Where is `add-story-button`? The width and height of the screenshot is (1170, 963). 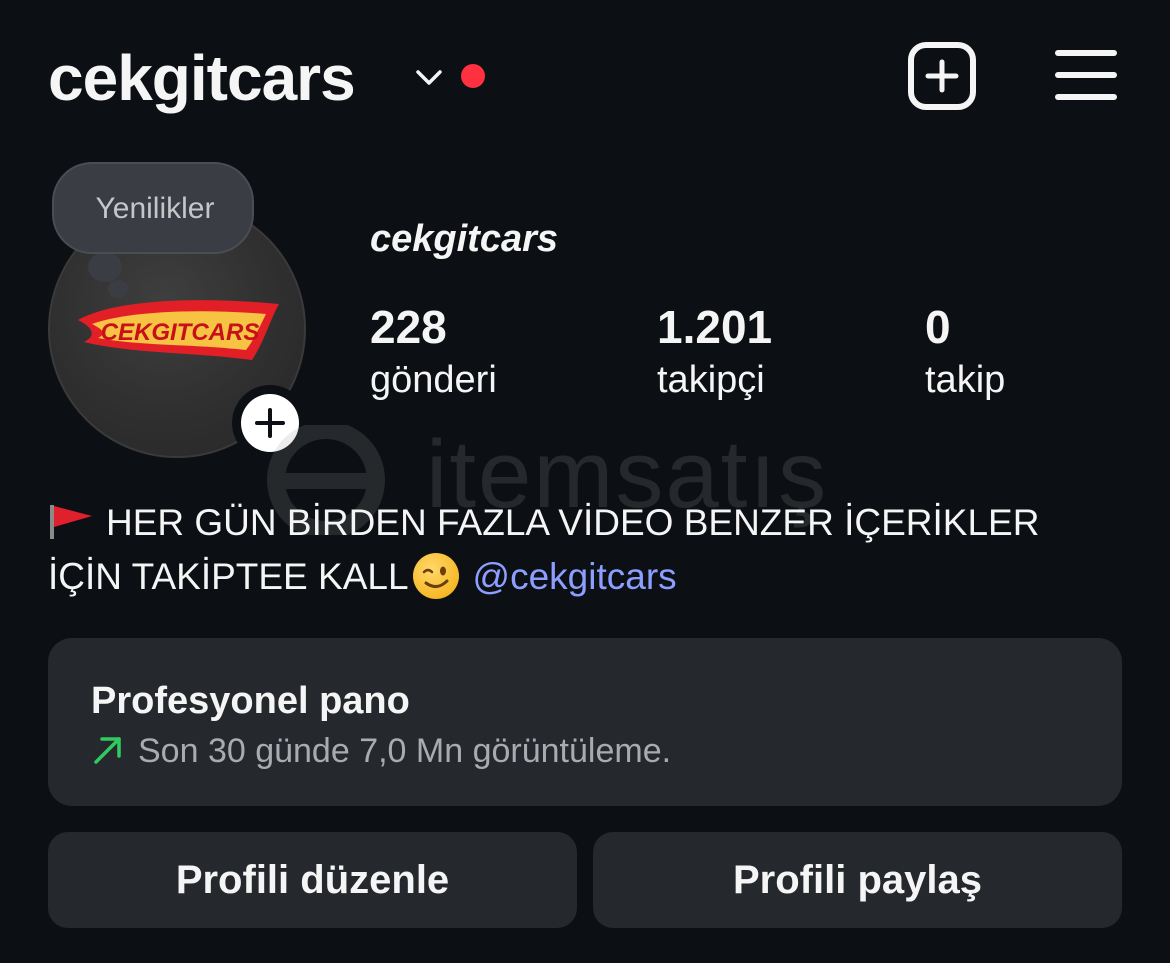 add-story-button is located at coordinates (270, 423).